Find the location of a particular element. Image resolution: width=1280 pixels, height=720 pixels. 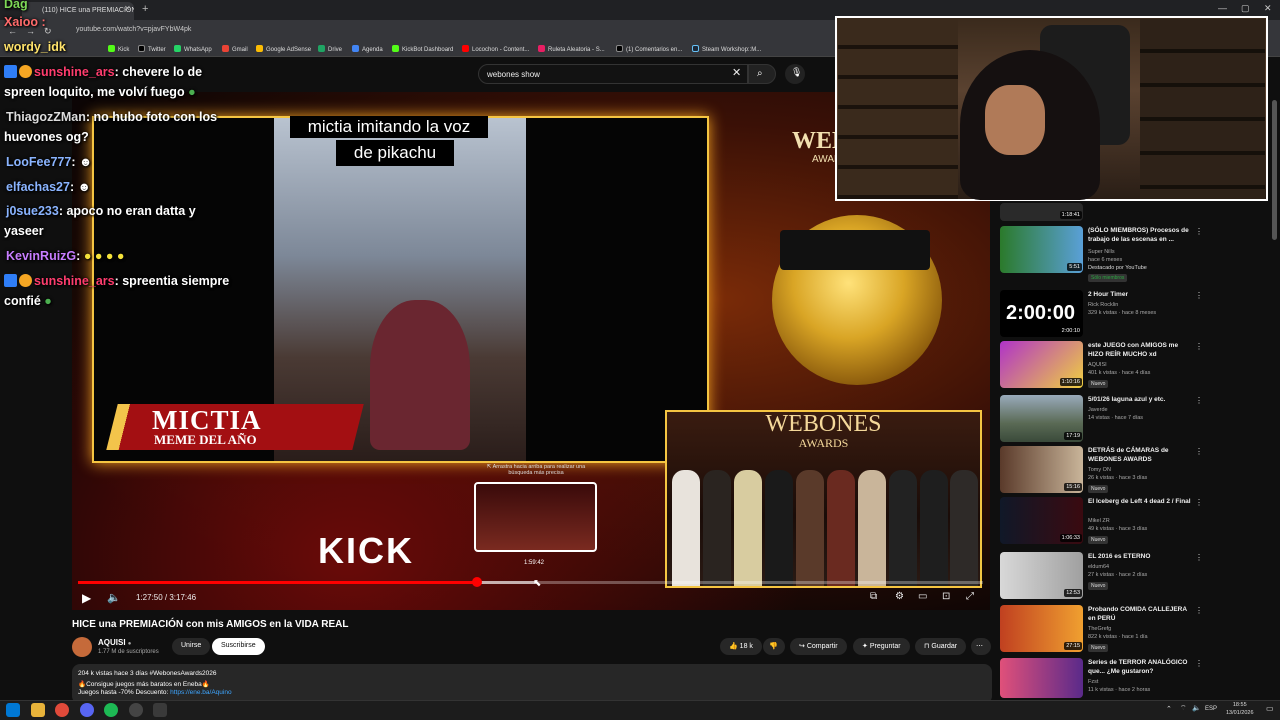

progress-buffer is located at coordinates (506, 582).